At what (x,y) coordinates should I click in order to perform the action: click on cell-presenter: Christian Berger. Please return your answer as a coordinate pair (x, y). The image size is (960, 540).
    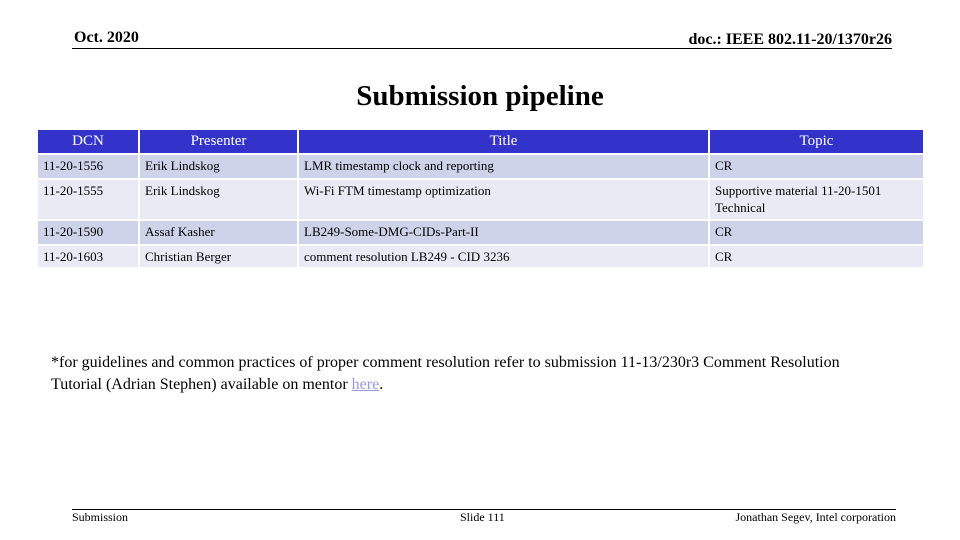
    Looking at the image, I should click on (218, 256).